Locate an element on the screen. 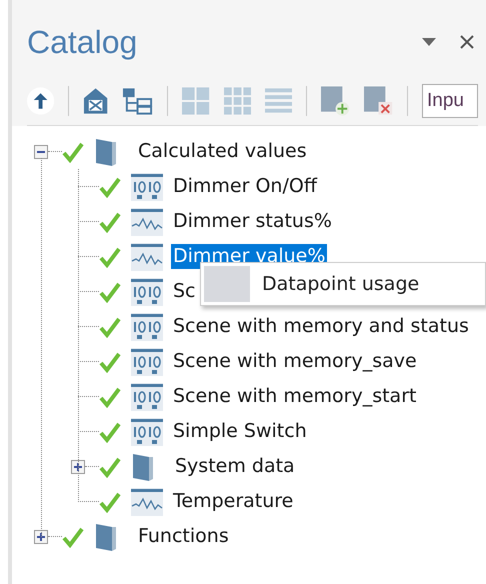  folder-add-icon is located at coordinates (335, 101).